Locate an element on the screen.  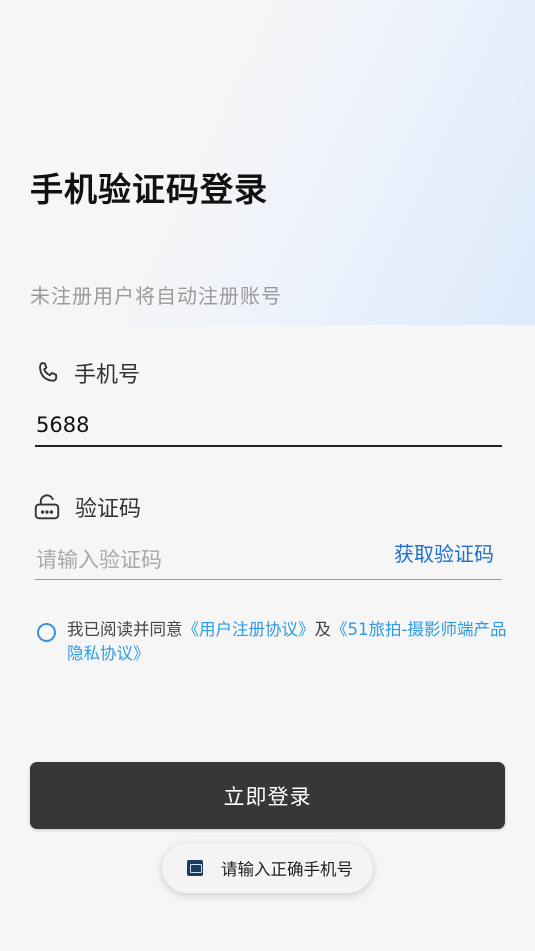
login-button: 立即登录 is located at coordinates (267, 795).